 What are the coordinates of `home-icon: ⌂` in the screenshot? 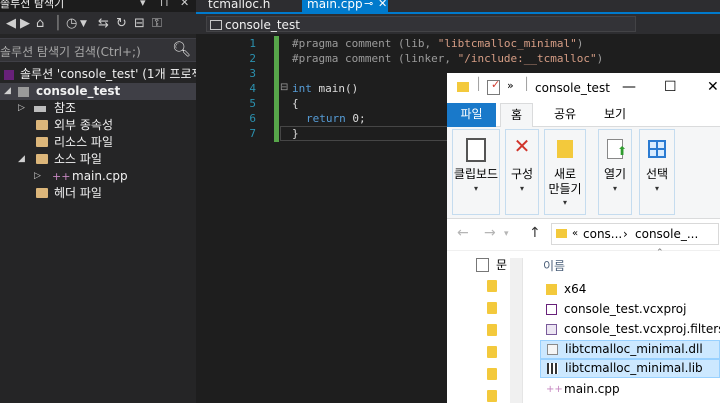 It's located at (40, 23).